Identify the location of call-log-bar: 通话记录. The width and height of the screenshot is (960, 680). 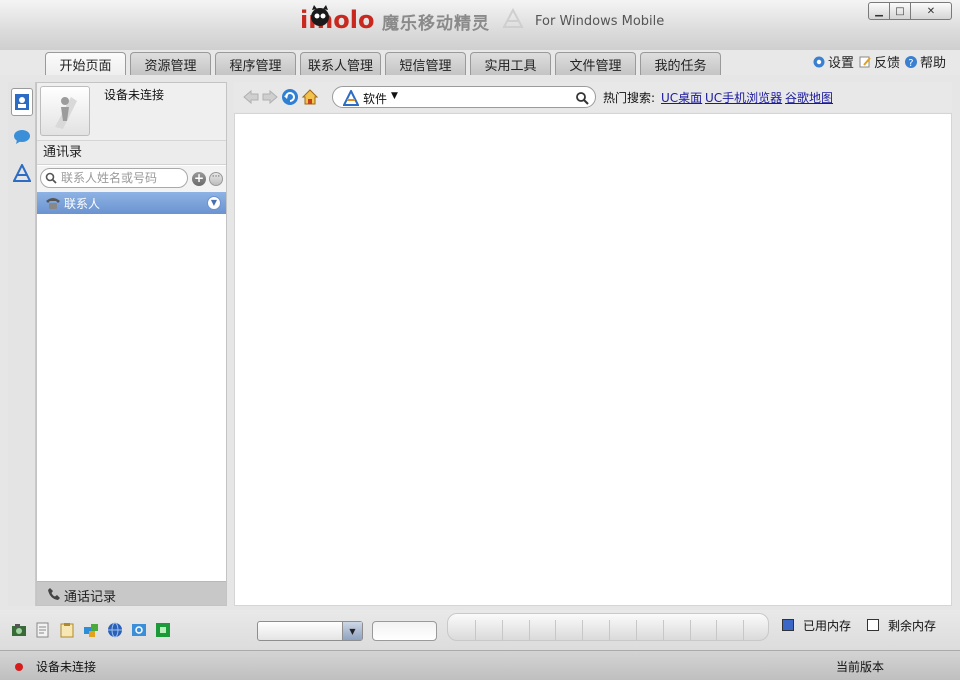
(131, 593).